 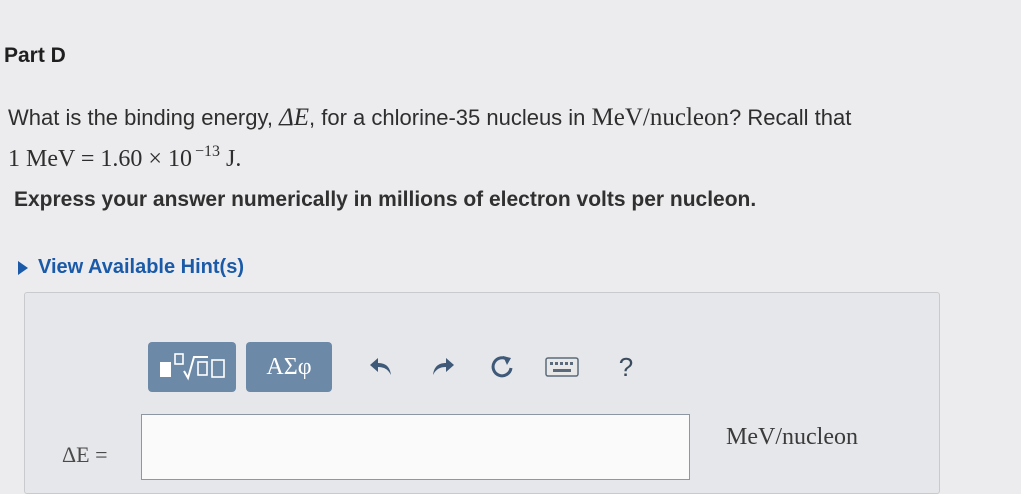 I want to click on keyboard-icon, so click(x=562, y=367).